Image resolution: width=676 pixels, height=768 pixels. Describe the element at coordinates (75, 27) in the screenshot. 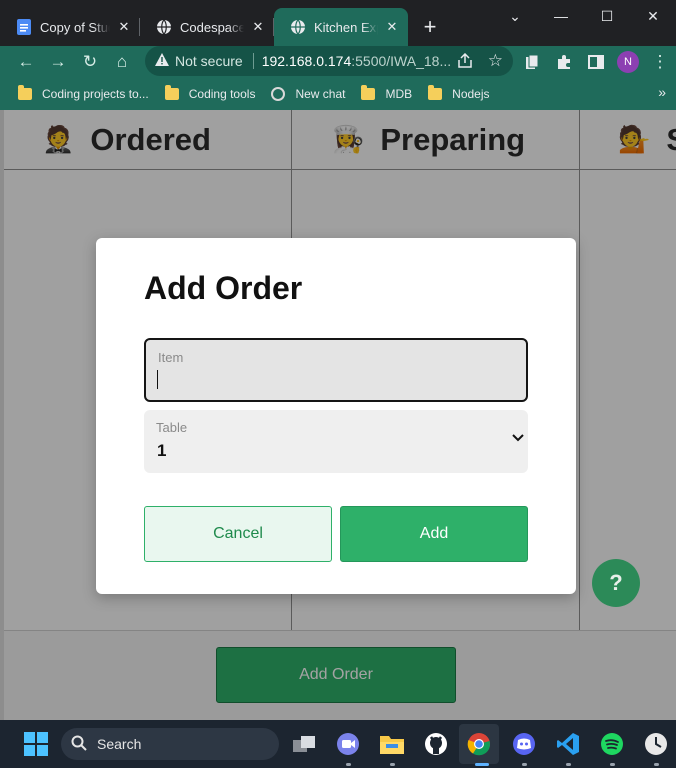

I see `tab-title: Copy of Student` at that location.